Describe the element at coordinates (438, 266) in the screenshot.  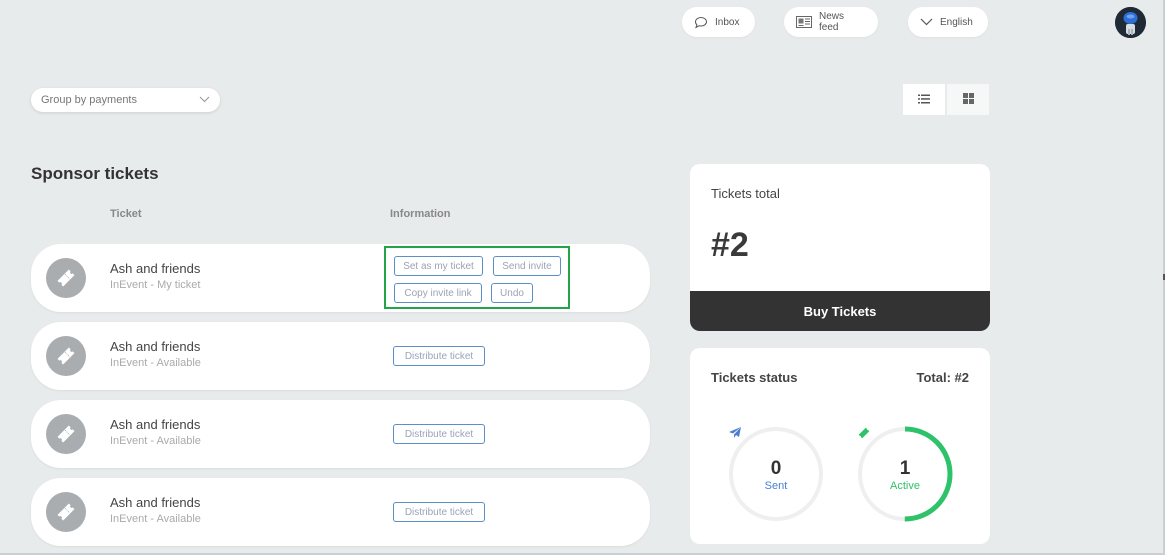
I see `set-as-my-ticket-button: Set as my ticket` at that location.